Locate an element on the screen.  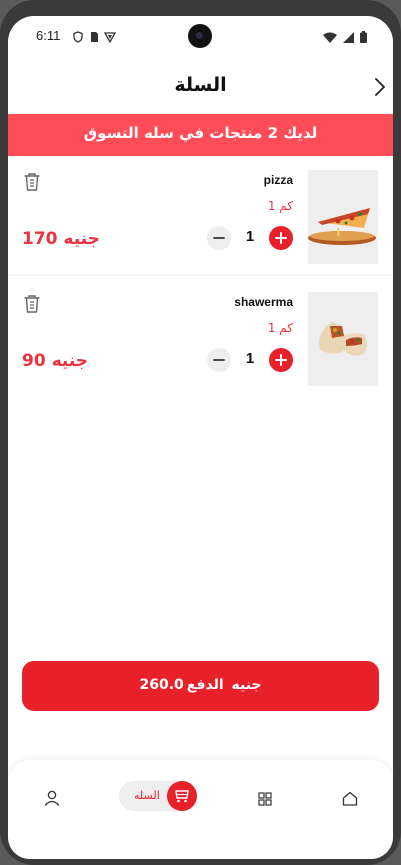
checkout-text: 260.0جنيه الدفع is located at coordinates (200, 685).